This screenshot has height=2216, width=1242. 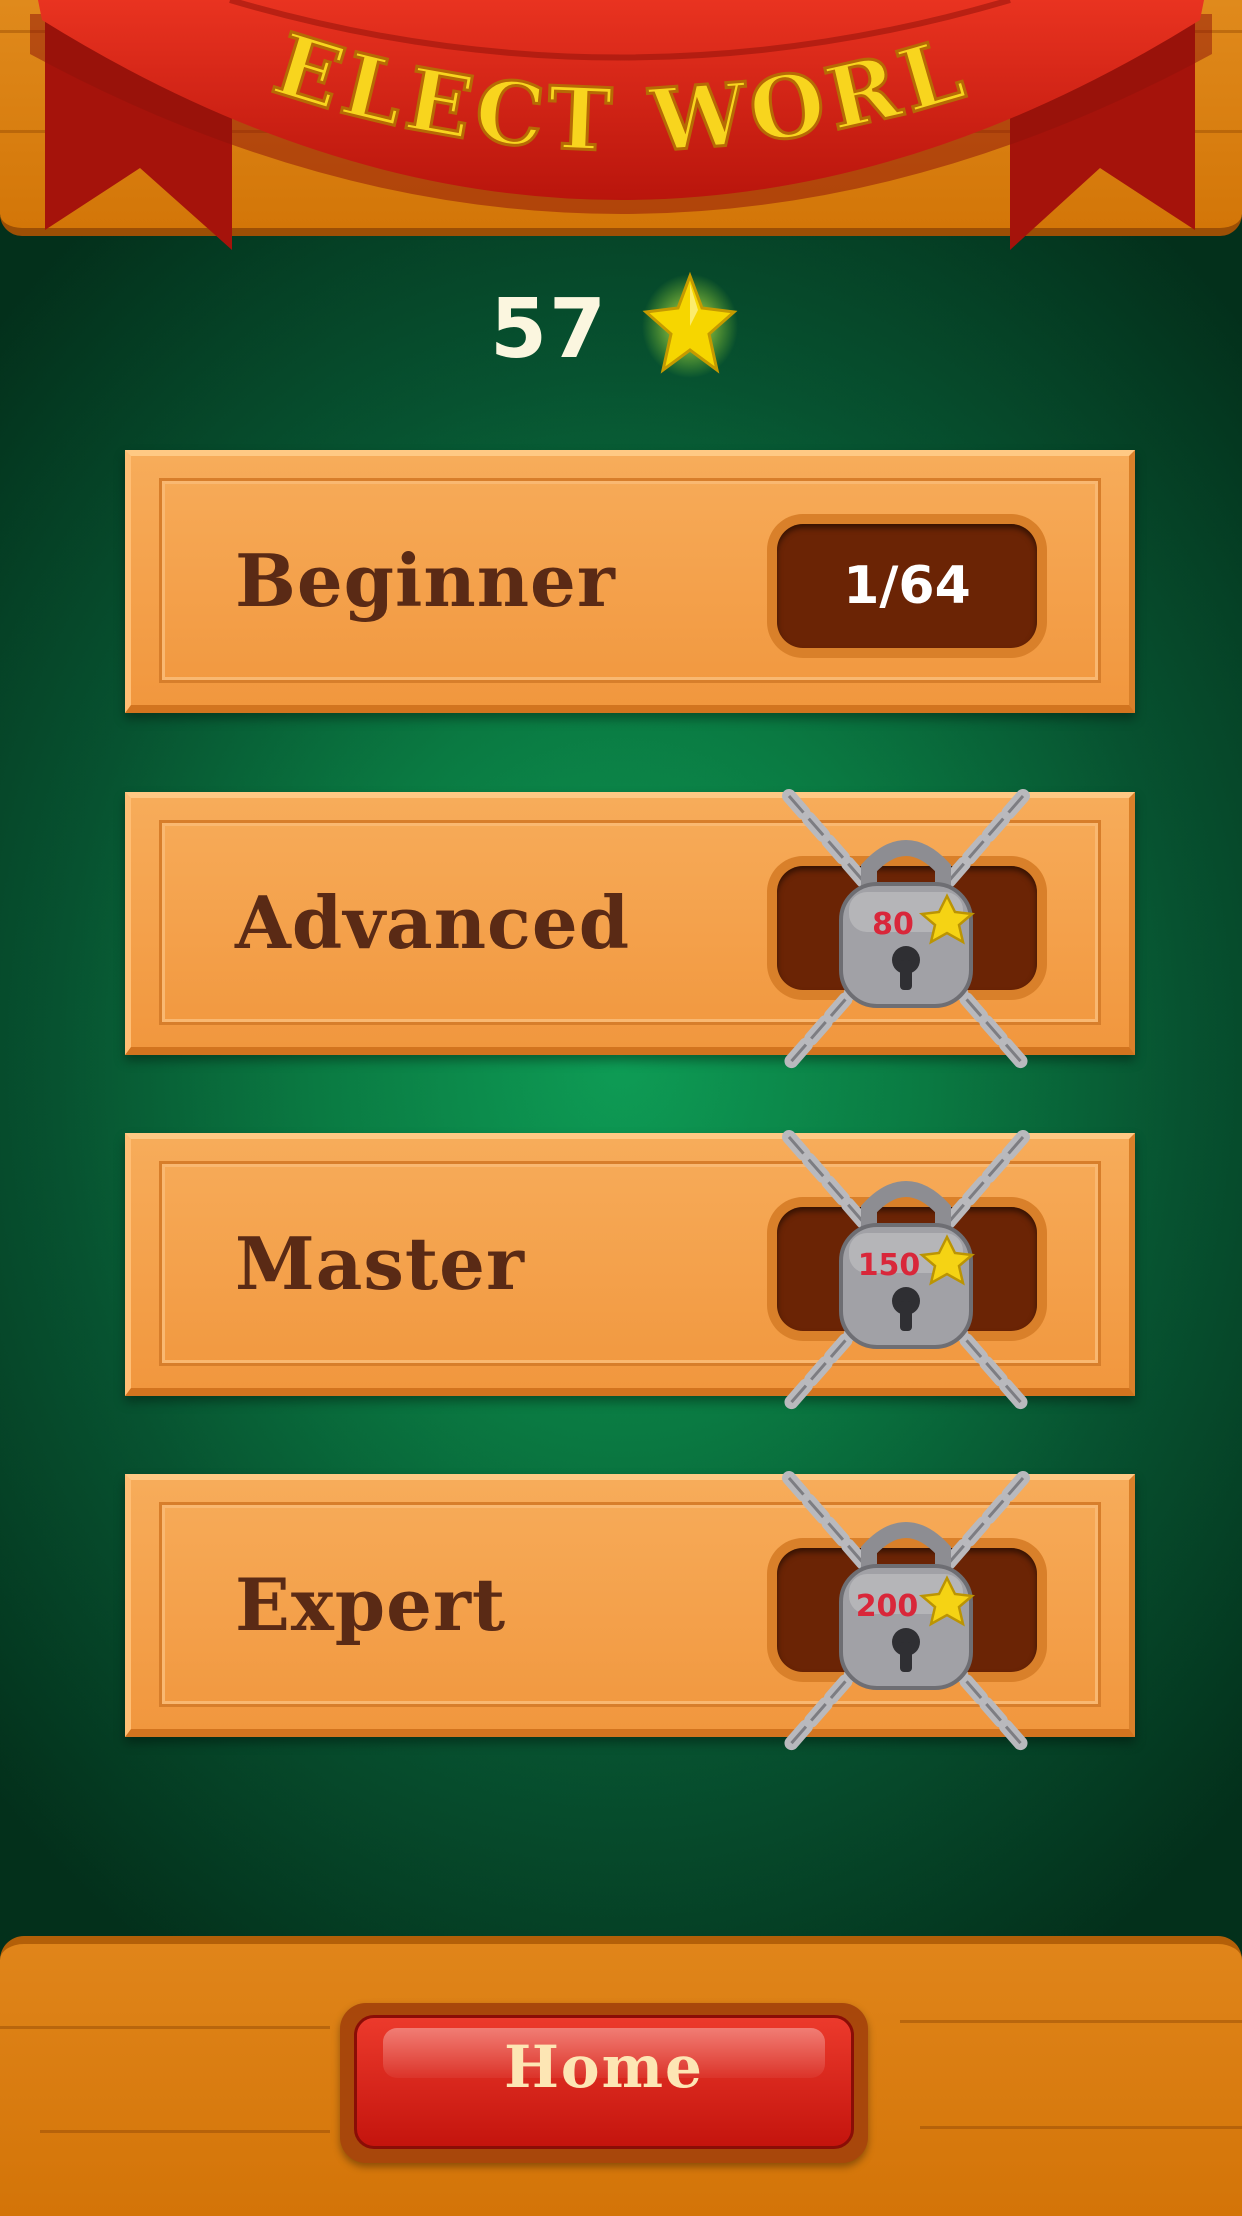 I want to click on required-stars: 150, so click(x=889, y=1265).